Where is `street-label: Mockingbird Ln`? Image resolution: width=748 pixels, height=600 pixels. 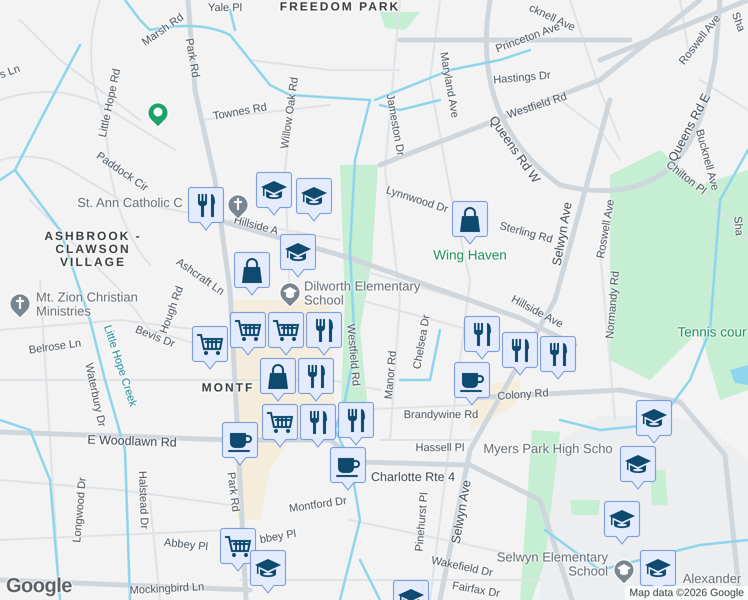
street-label: Mockingbird Ln is located at coordinates (167, 589).